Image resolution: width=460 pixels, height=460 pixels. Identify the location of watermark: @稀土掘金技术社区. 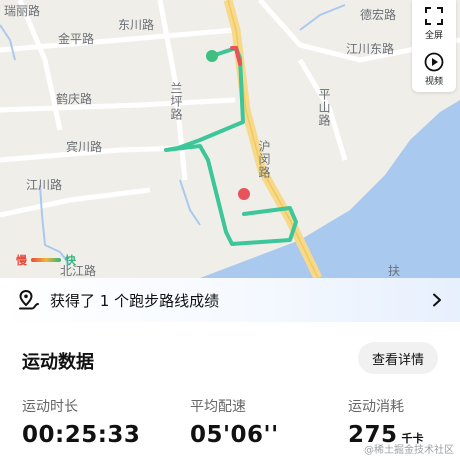
(409, 450).